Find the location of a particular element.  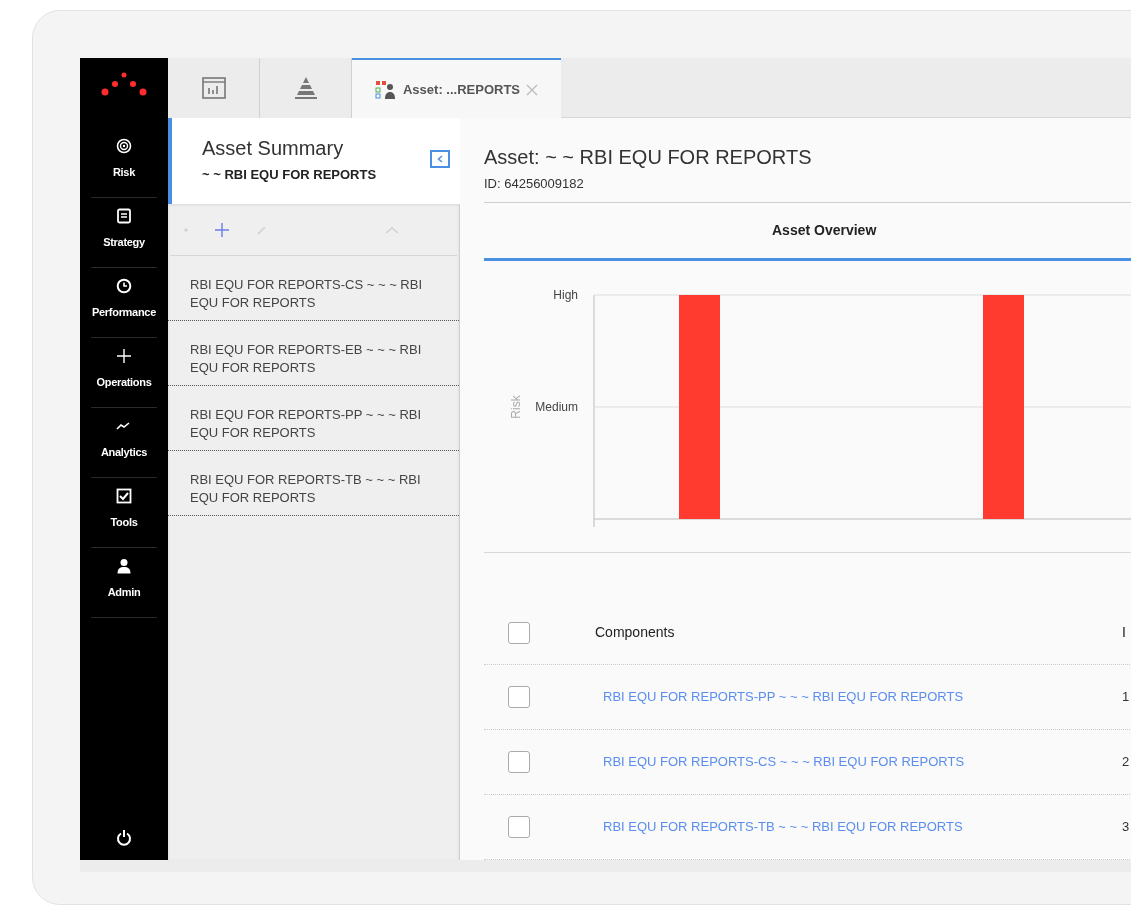

asset-overview-tab: Asset Overview is located at coordinates (807, 231).